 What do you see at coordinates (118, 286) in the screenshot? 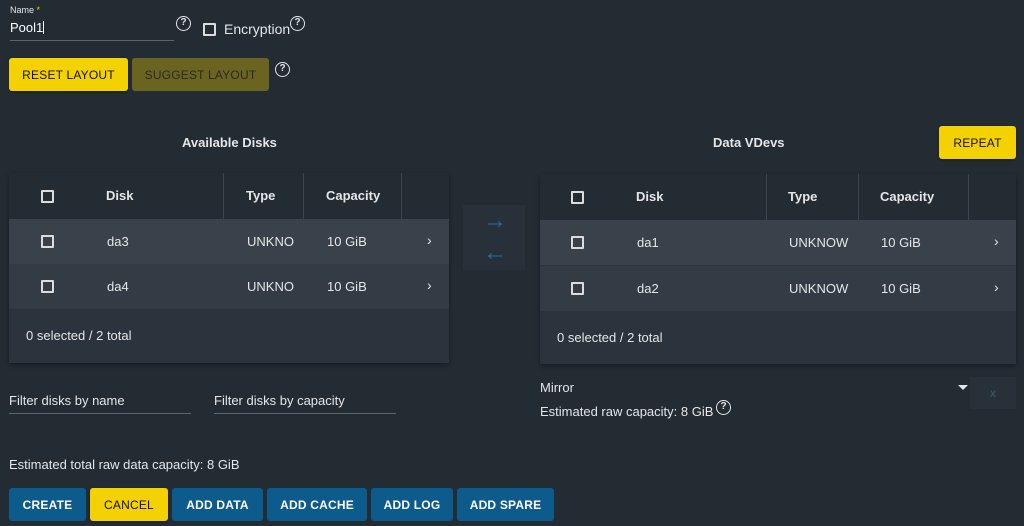
I see `disk-name: da4` at bounding box center [118, 286].